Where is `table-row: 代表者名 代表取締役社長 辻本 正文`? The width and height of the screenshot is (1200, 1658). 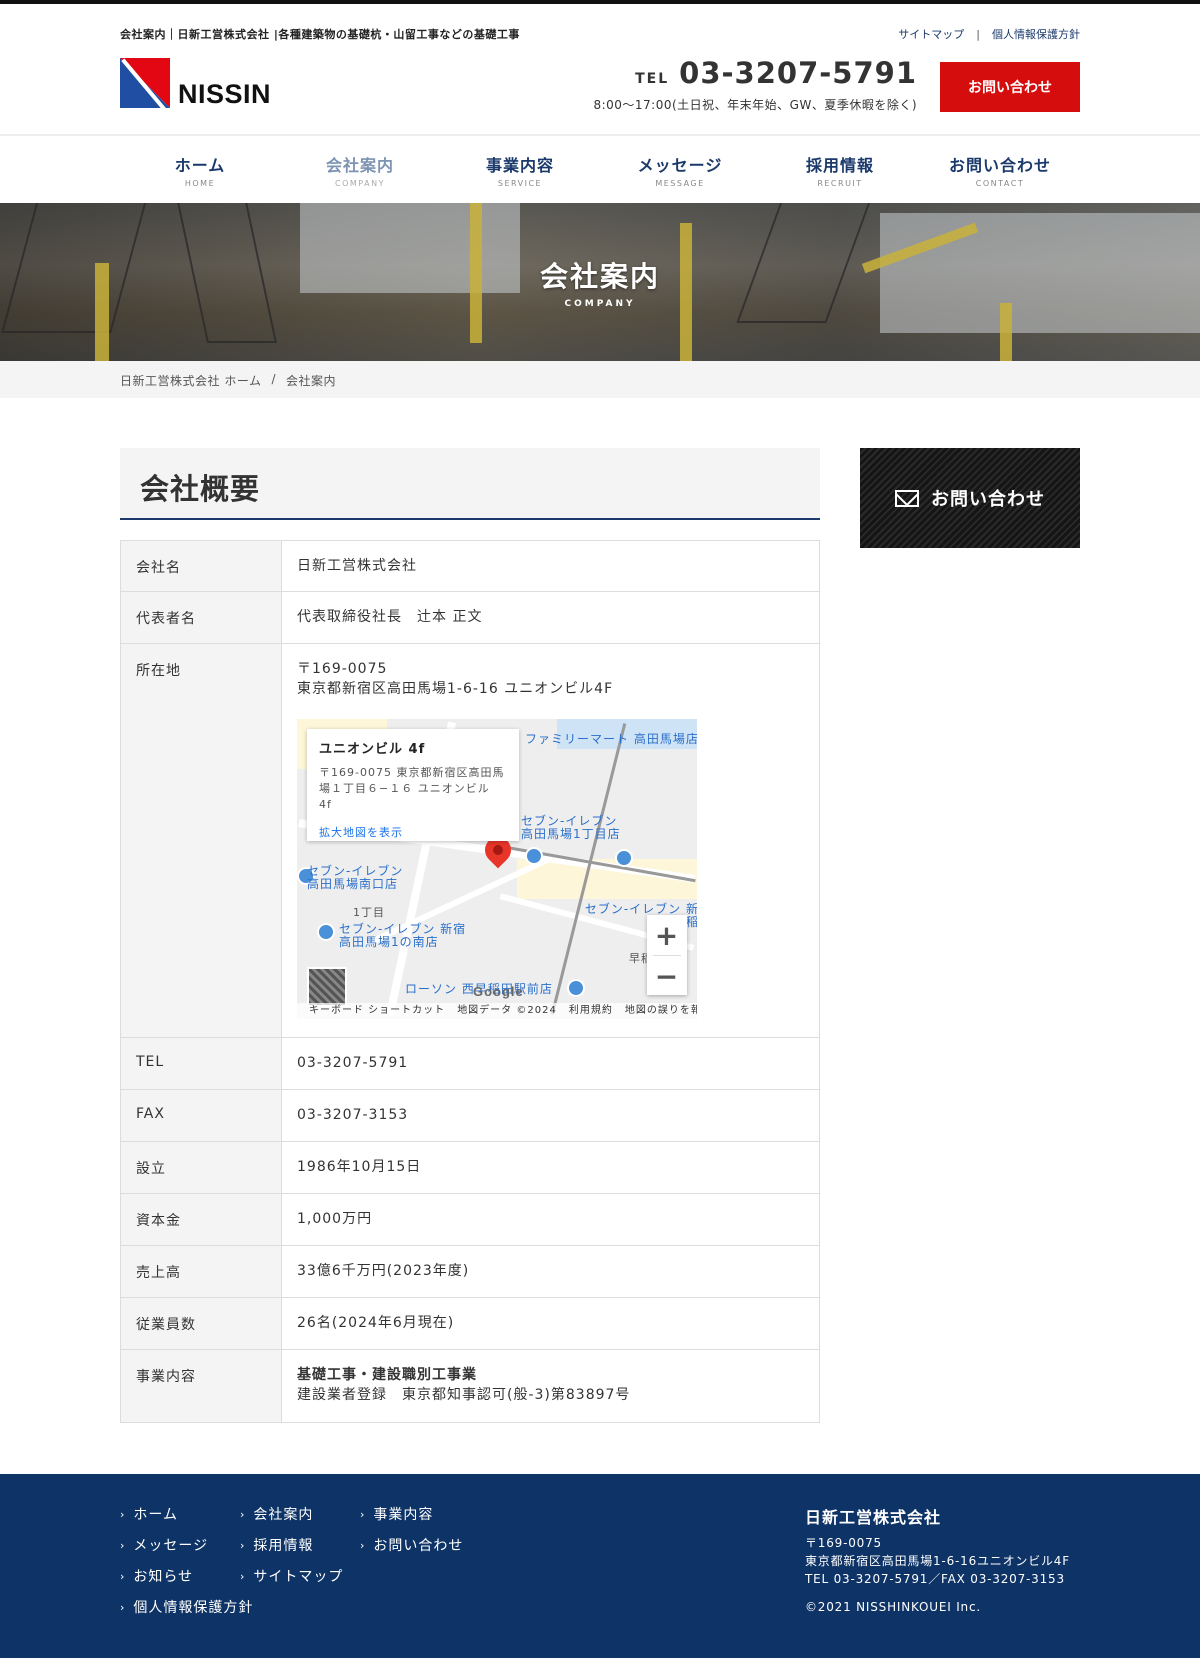 table-row: 代表者名 代表取締役社長 辻本 正文 is located at coordinates (470, 618).